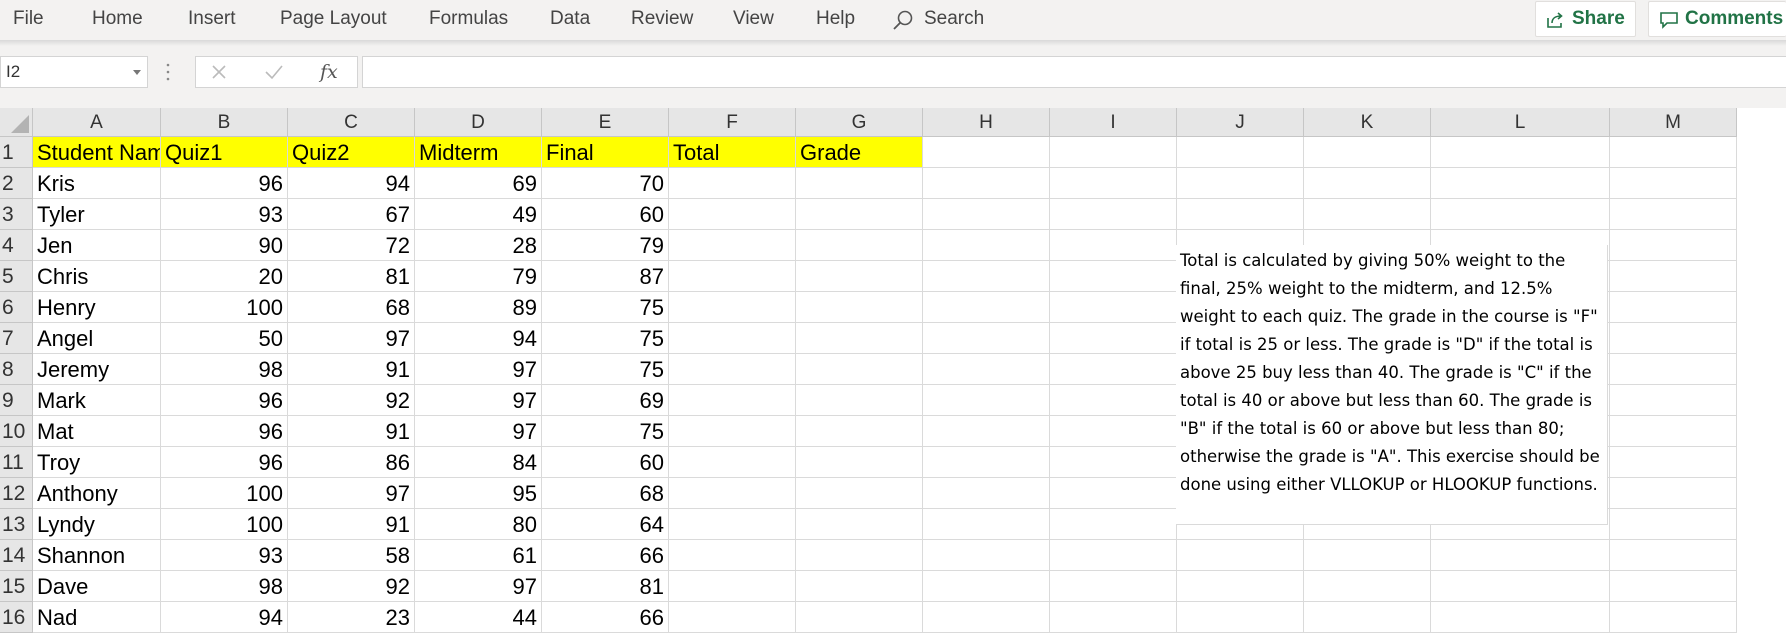  I want to click on cell-m3, so click(1673, 214).